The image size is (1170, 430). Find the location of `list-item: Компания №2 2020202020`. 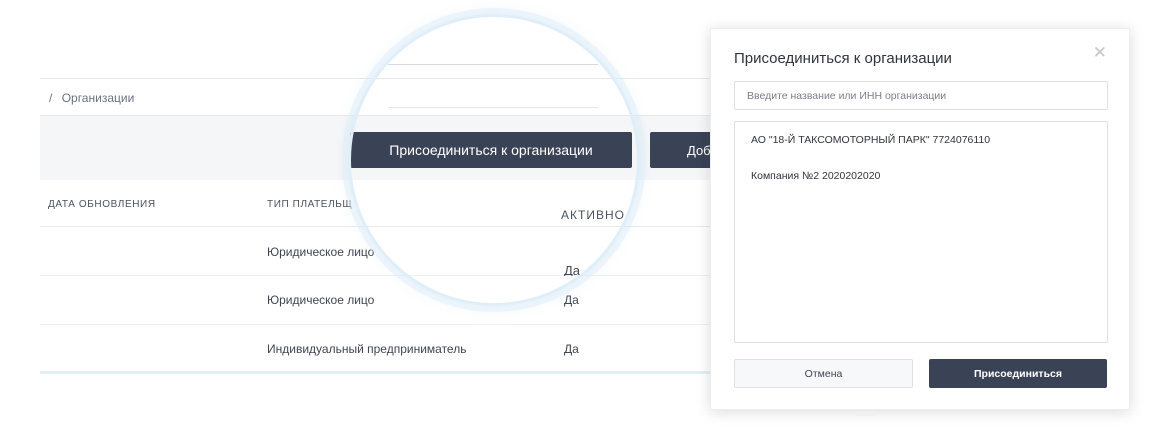

list-item: Компания №2 2020202020 is located at coordinates (815, 176).